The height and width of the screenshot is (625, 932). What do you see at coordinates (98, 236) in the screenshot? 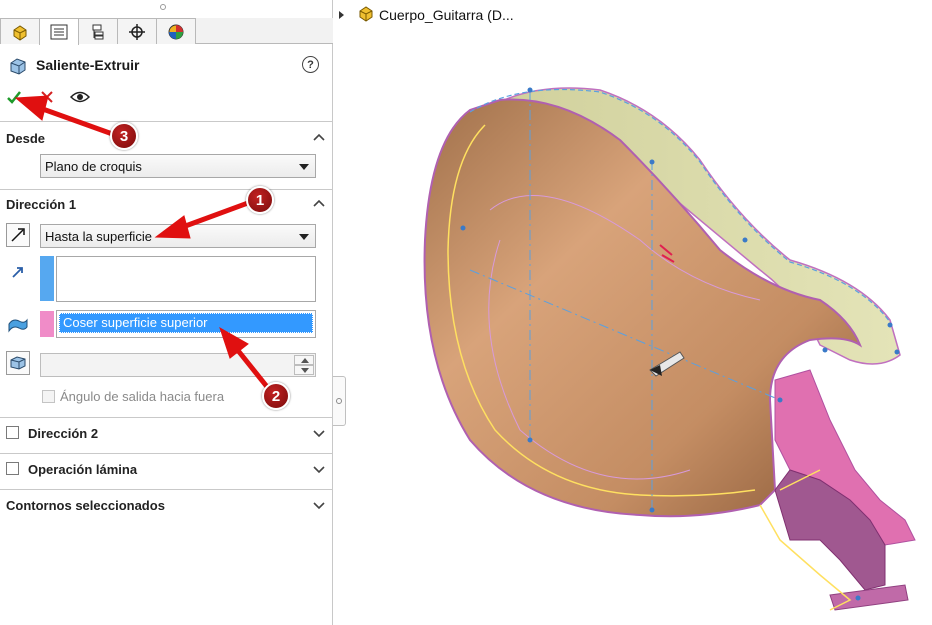
I see `end-condition-value: Hasta la superficie` at bounding box center [98, 236].